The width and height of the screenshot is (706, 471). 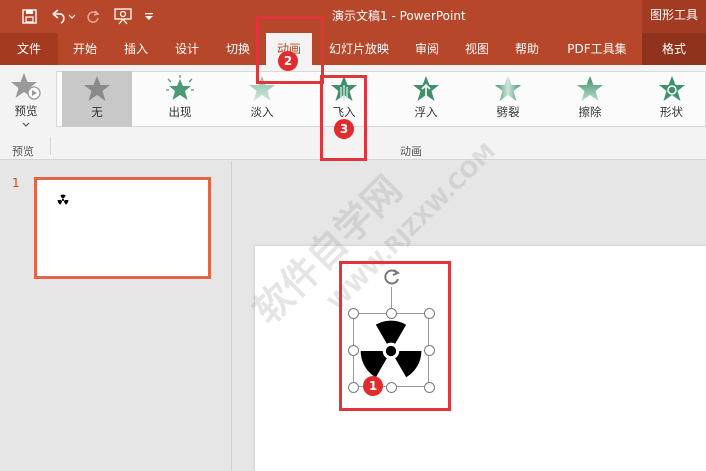 I want to click on effect-wipe: 擦除, so click(x=590, y=99).